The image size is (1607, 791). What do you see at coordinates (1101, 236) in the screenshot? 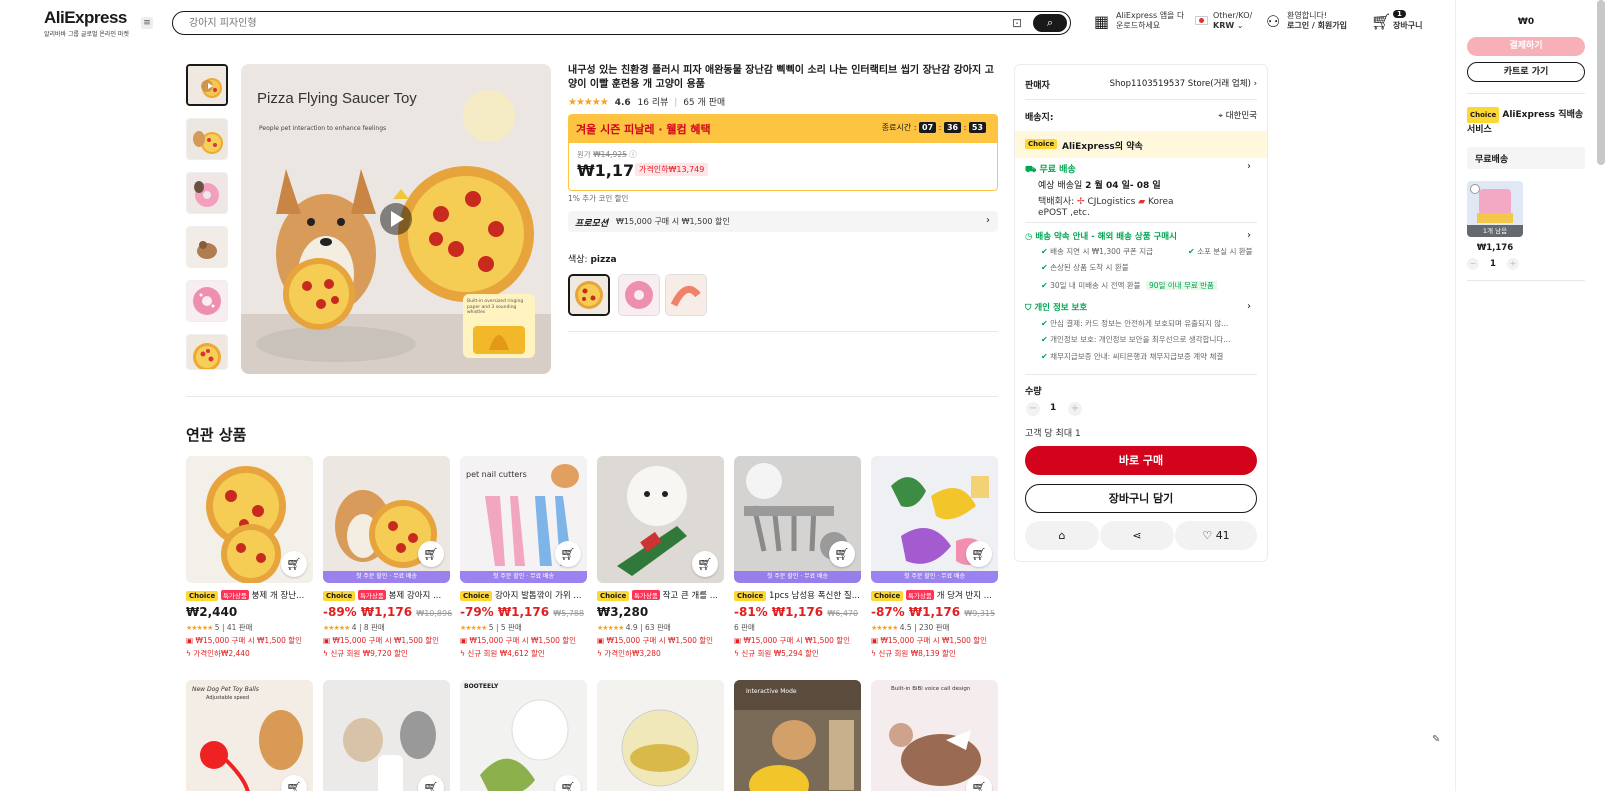
I see `delivery-promise-row: ◷ 배송 약속 안내 - 해외 배송 상품 구매시` at bounding box center [1101, 236].